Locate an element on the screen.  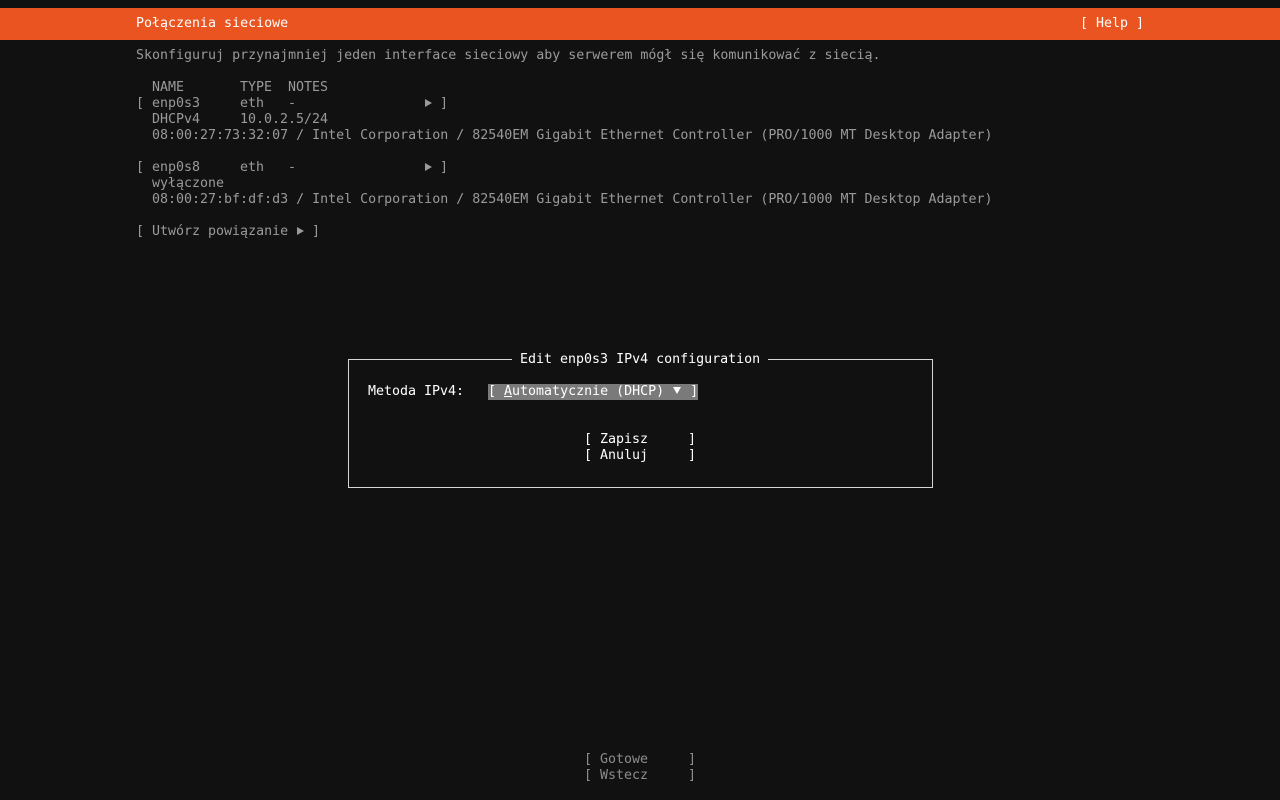
interface-addr: 10.0.2.5/24 is located at coordinates (284, 119).